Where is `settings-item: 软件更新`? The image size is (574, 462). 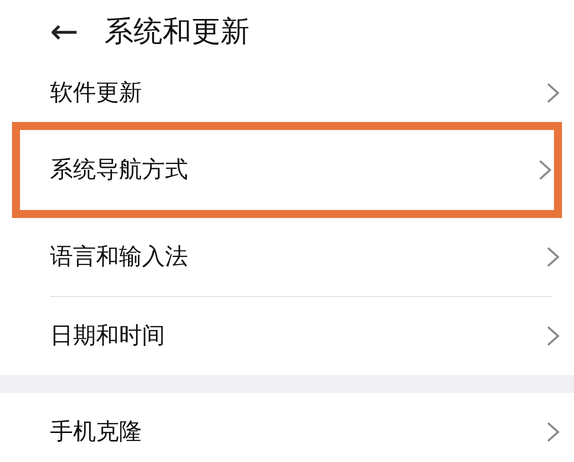 settings-item: 软件更新 is located at coordinates (287, 93).